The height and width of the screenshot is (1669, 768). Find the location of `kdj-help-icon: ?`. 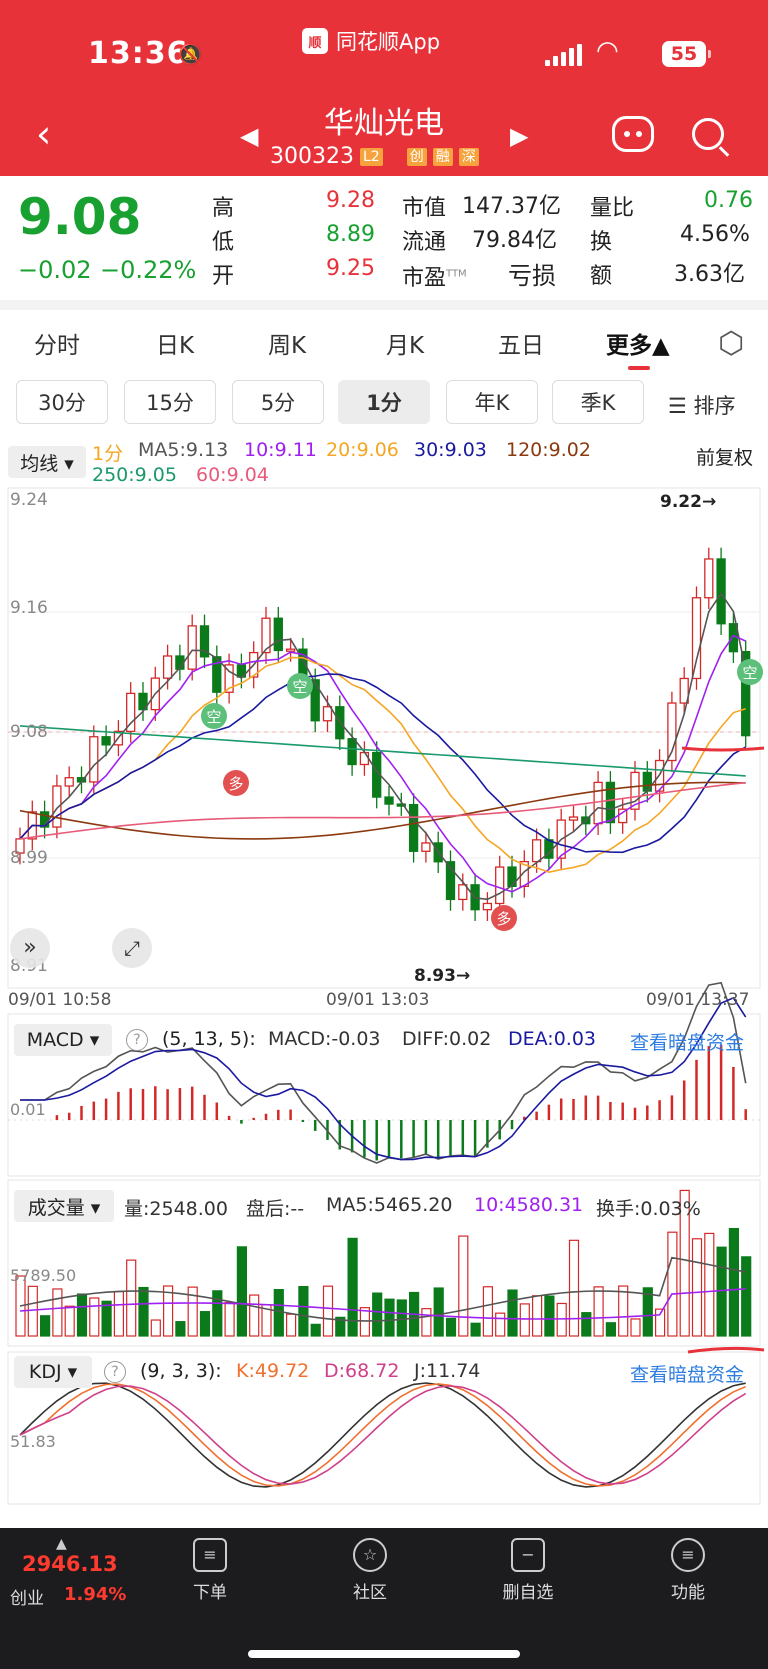

kdj-help-icon: ? is located at coordinates (115, 1372).